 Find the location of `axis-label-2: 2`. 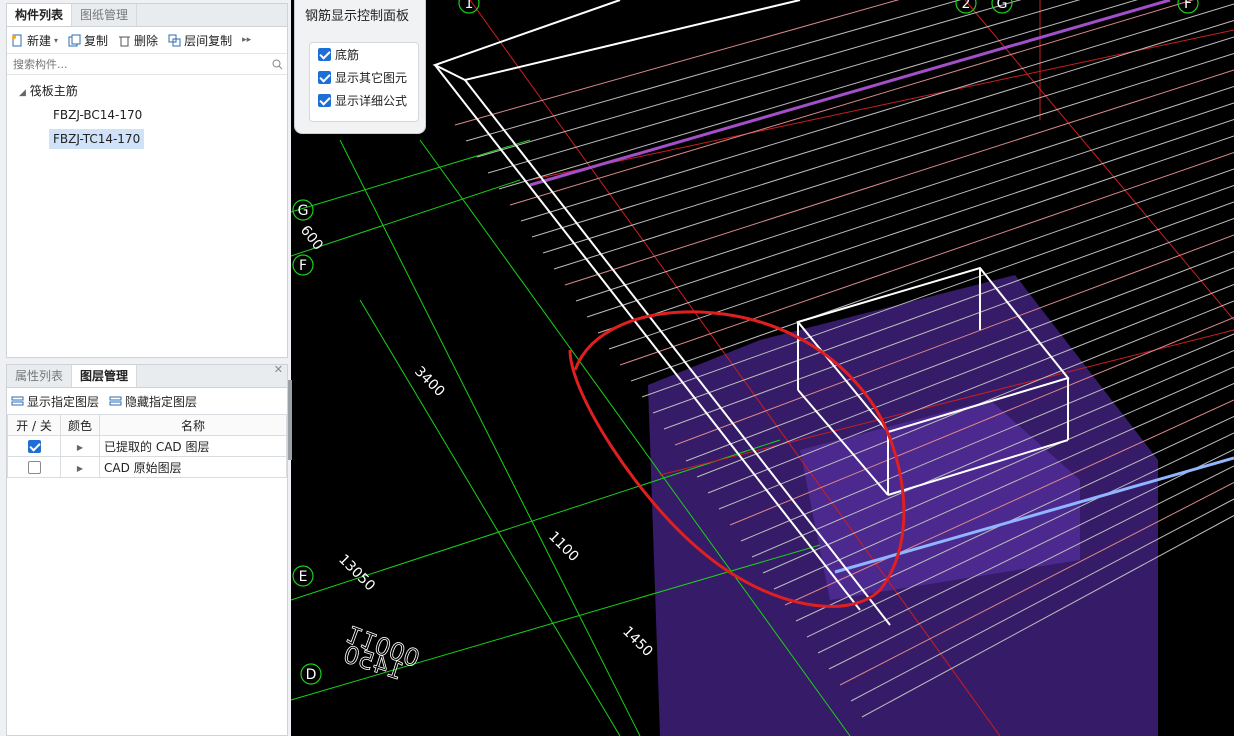

axis-label-2: 2 is located at coordinates (966, 6).